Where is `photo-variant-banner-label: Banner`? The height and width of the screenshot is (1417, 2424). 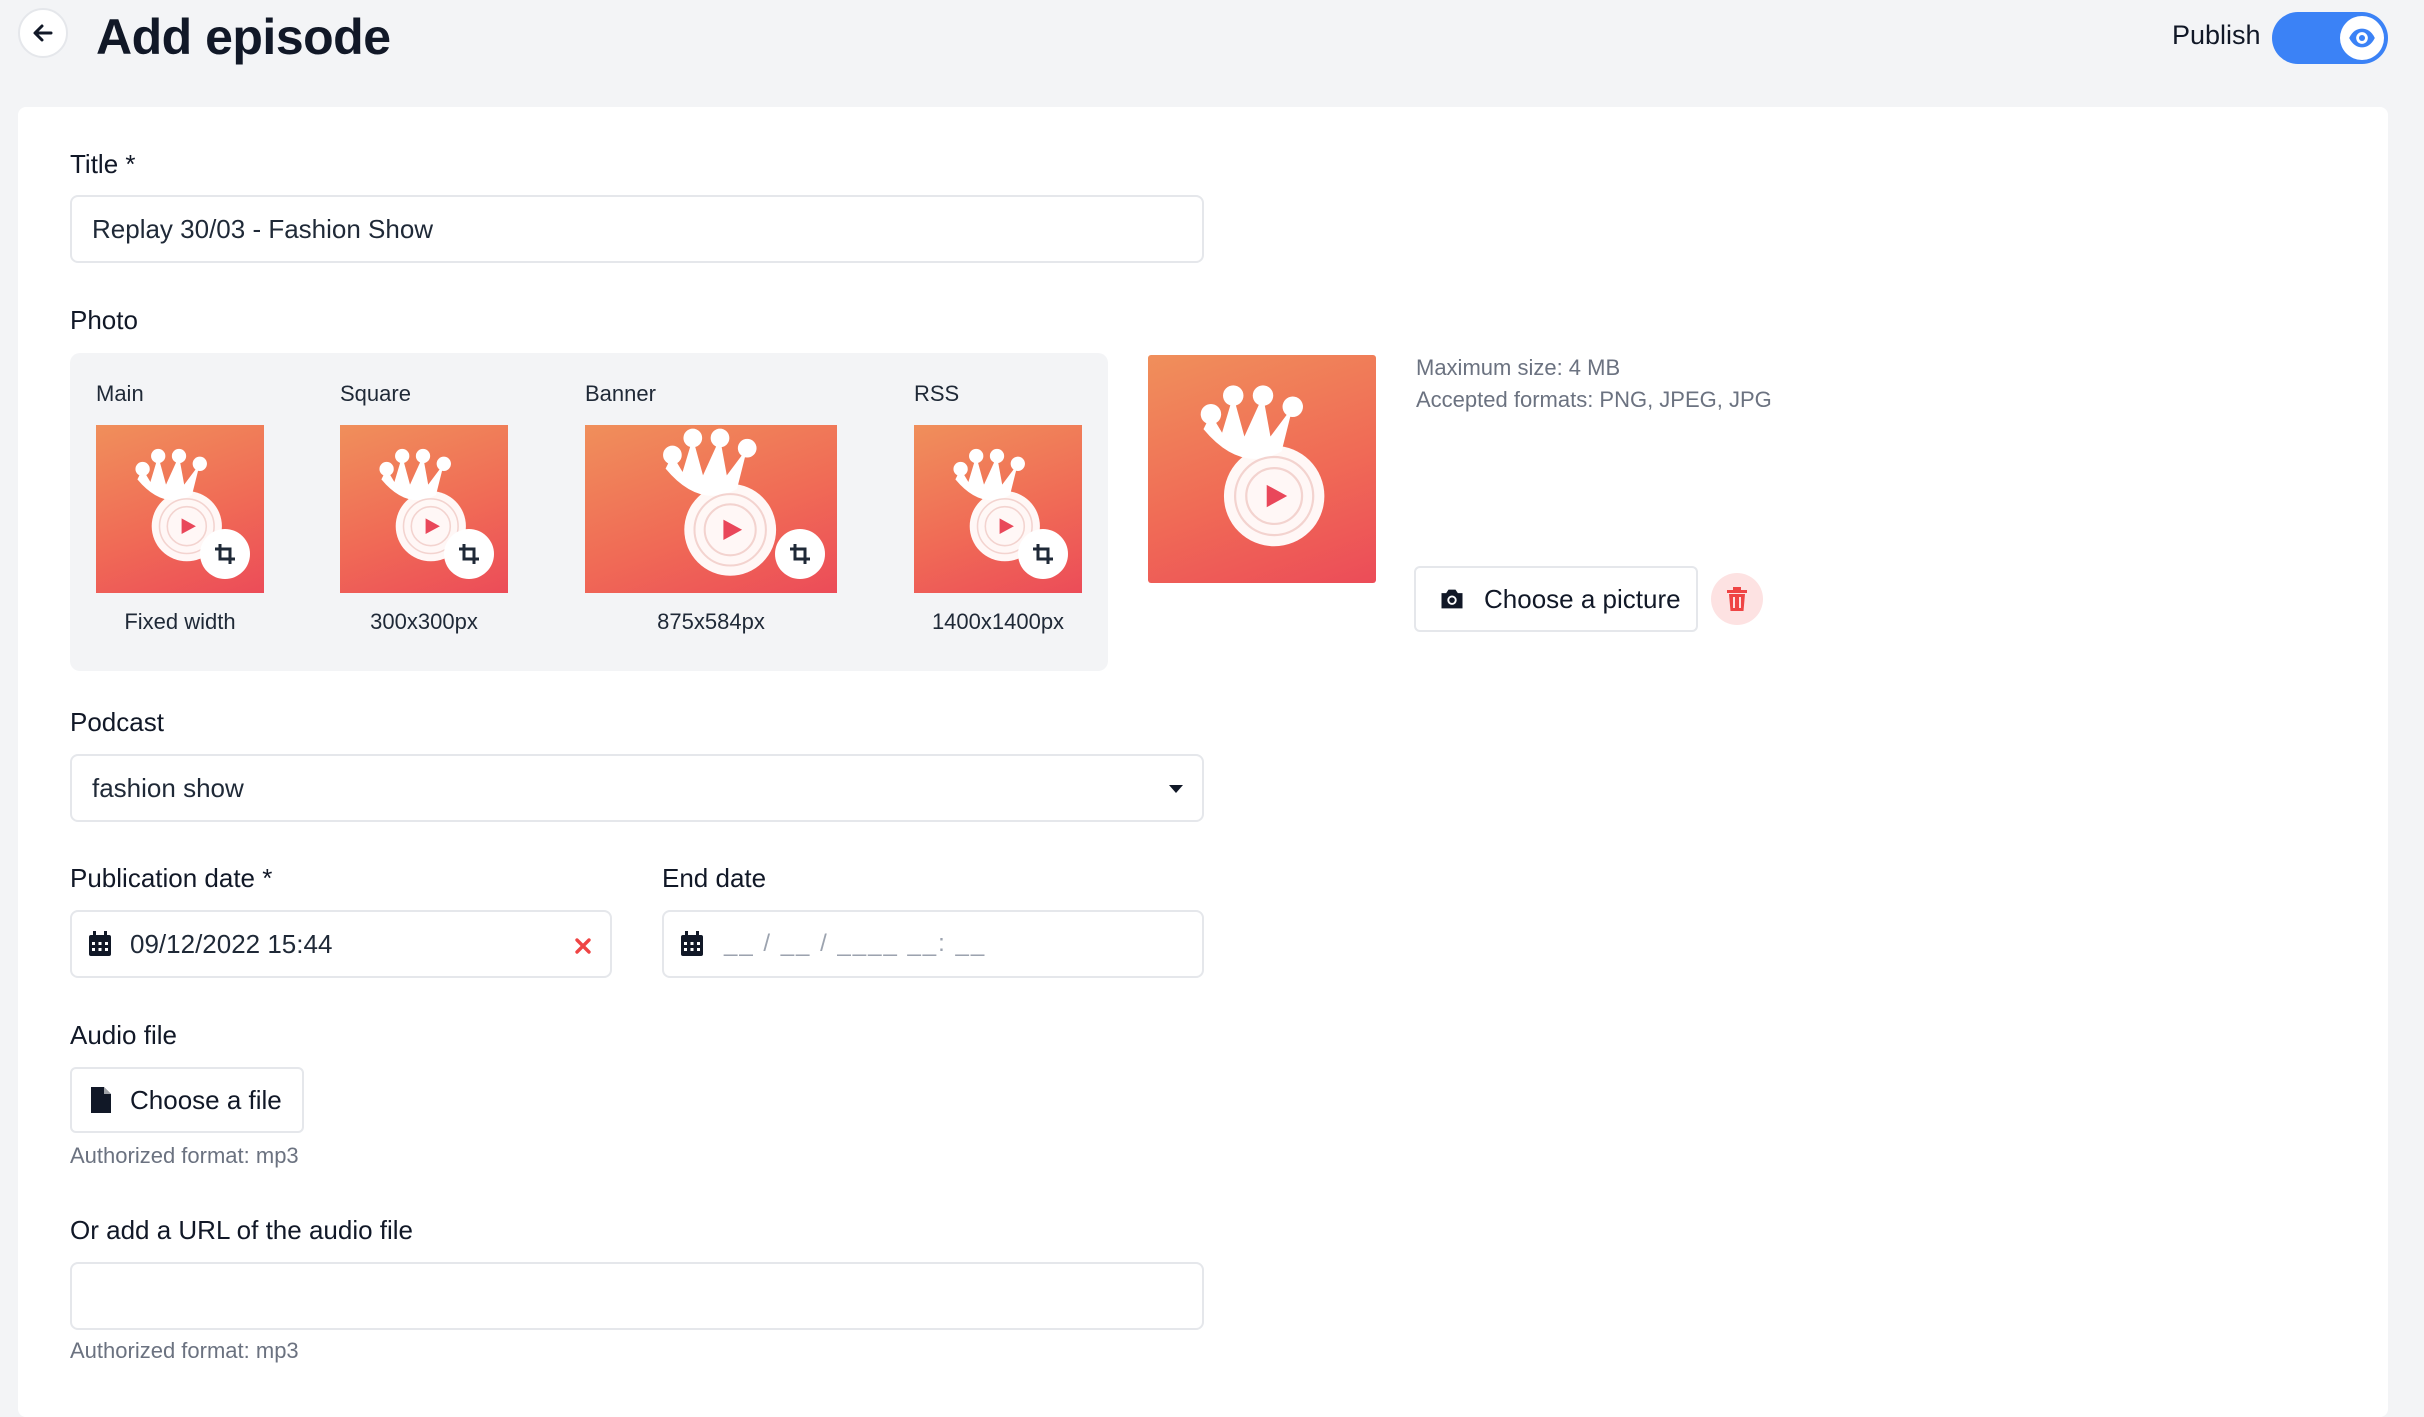
photo-variant-banner-label: Banner is located at coordinates (620, 393).